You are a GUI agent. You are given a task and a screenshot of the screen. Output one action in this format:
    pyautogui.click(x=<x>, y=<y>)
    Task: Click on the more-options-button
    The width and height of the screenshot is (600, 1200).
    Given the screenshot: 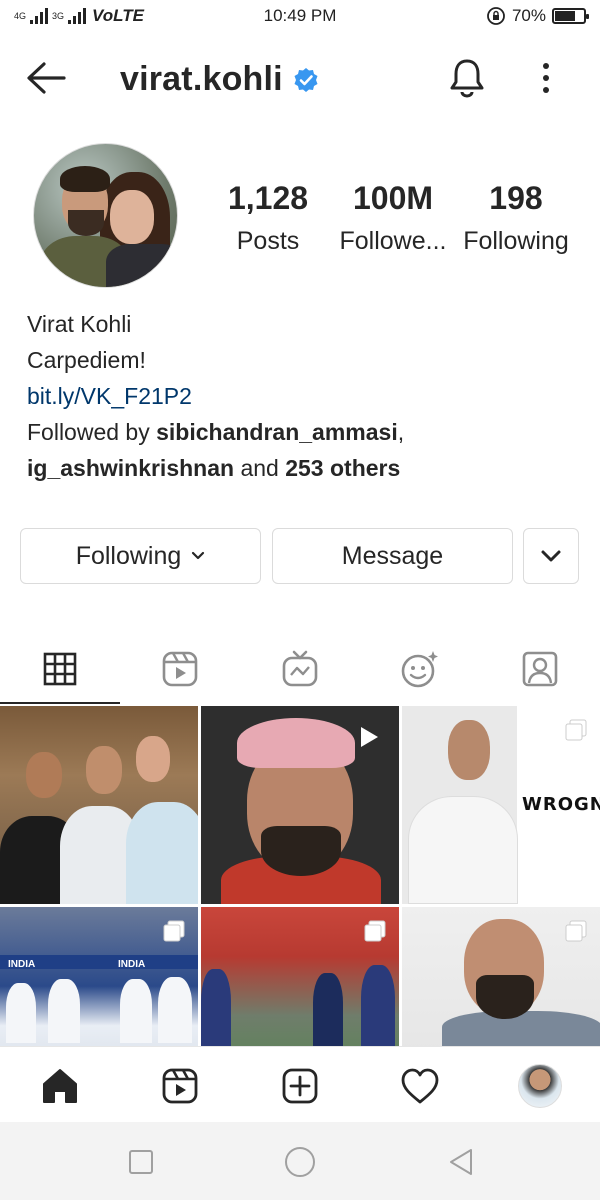 What is the action you would take?
    pyautogui.click(x=546, y=78)
    